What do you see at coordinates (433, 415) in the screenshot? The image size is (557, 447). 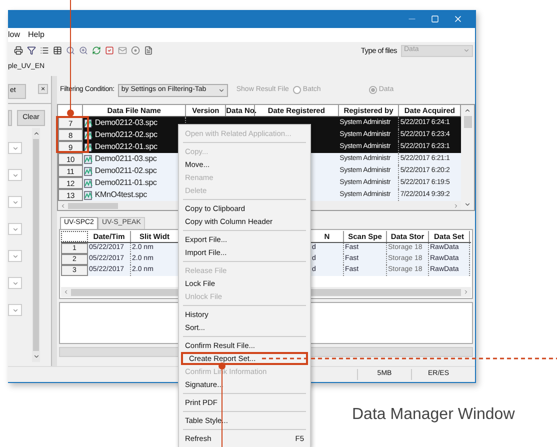 I see `figure-caption: Data Manager Window` at bounding box center [433, 415].